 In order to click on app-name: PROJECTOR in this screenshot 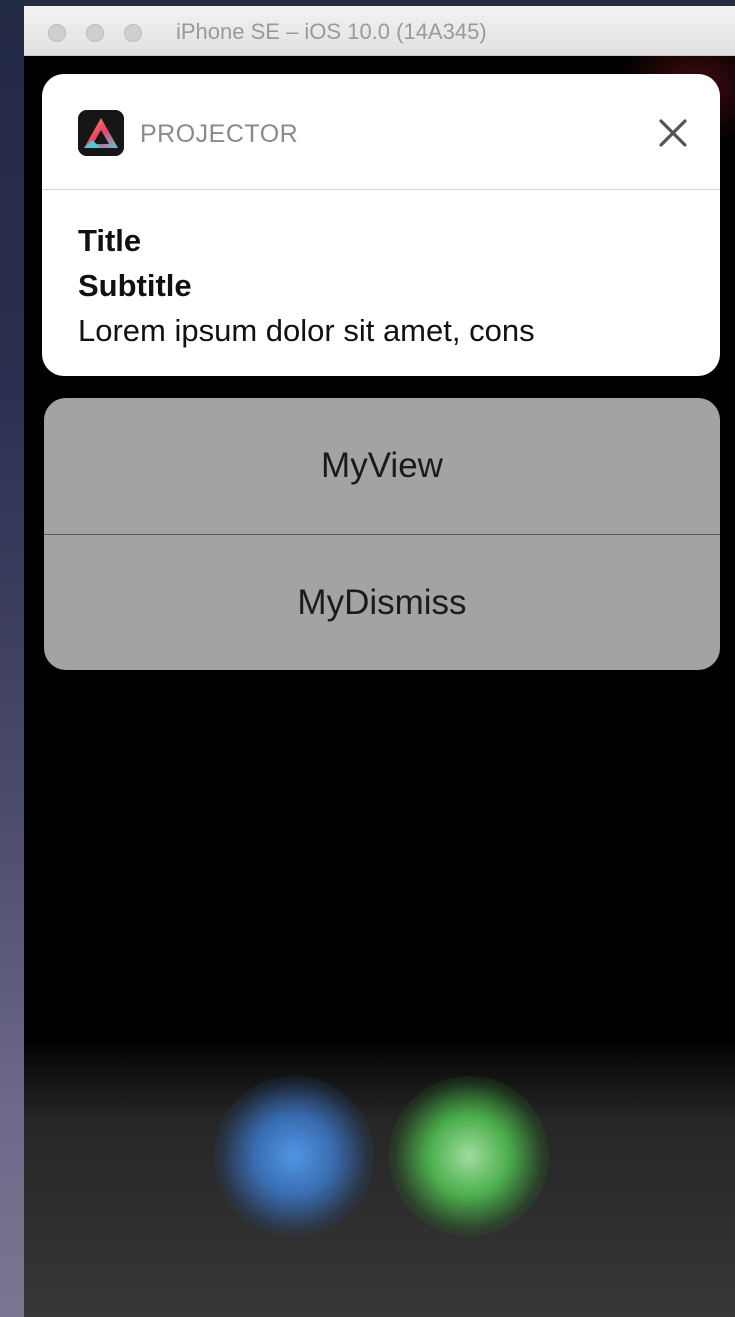, I will do `click(219, 134)`.